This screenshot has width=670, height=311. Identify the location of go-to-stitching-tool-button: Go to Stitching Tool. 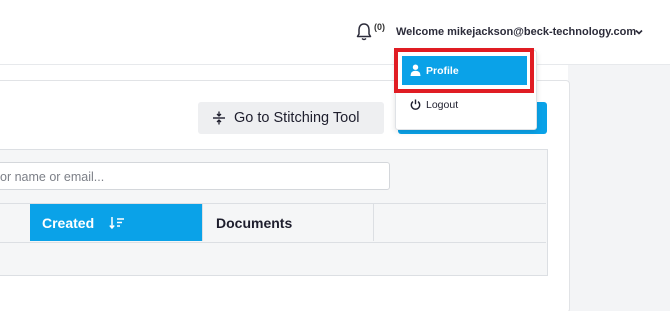
(291, 118).